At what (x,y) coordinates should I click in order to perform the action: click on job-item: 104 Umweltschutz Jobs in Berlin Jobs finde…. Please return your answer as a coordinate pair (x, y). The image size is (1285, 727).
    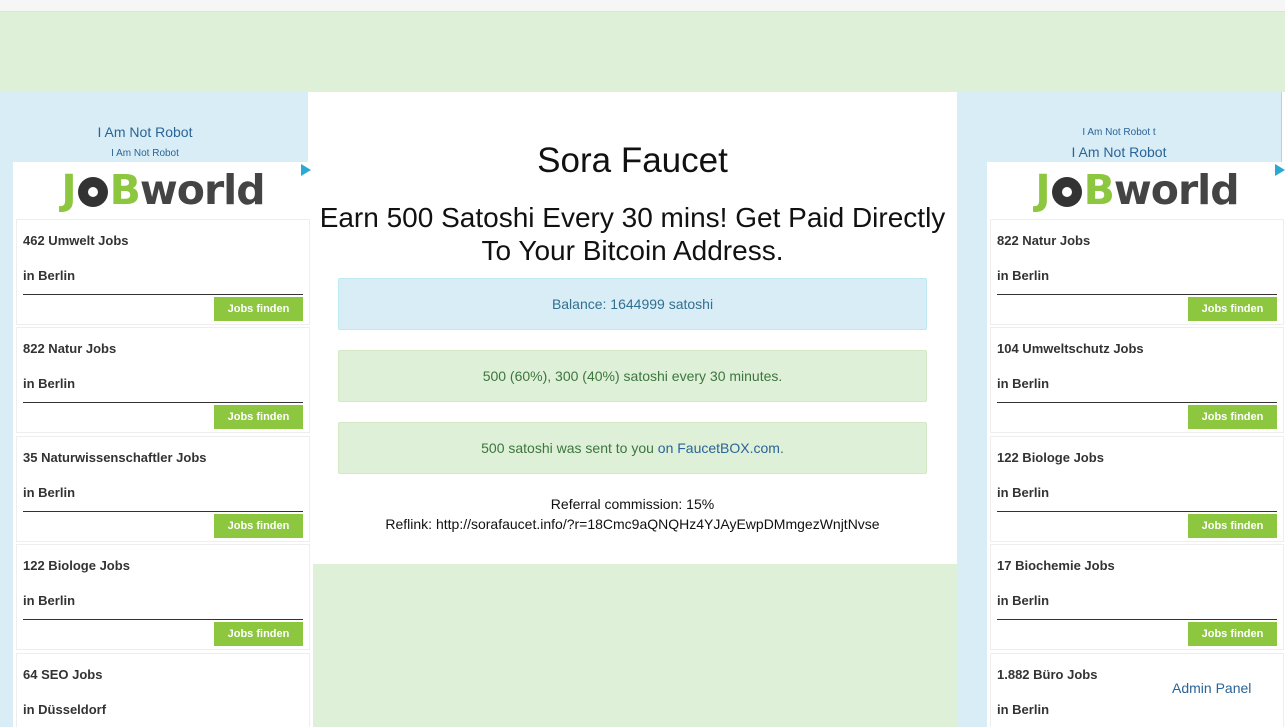
    Looking at the image, I should click on (1137, 380).